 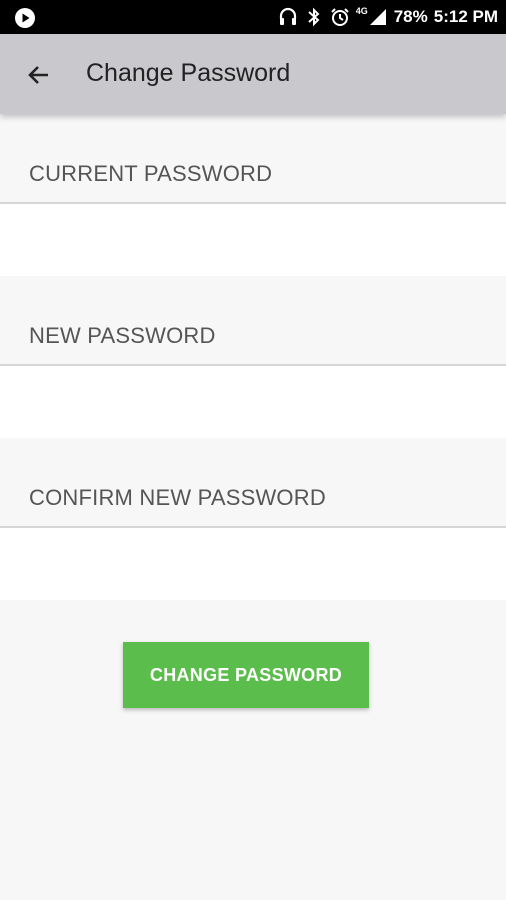 I want to click on clock: 5:12 PM, so click(x=465, y=16).